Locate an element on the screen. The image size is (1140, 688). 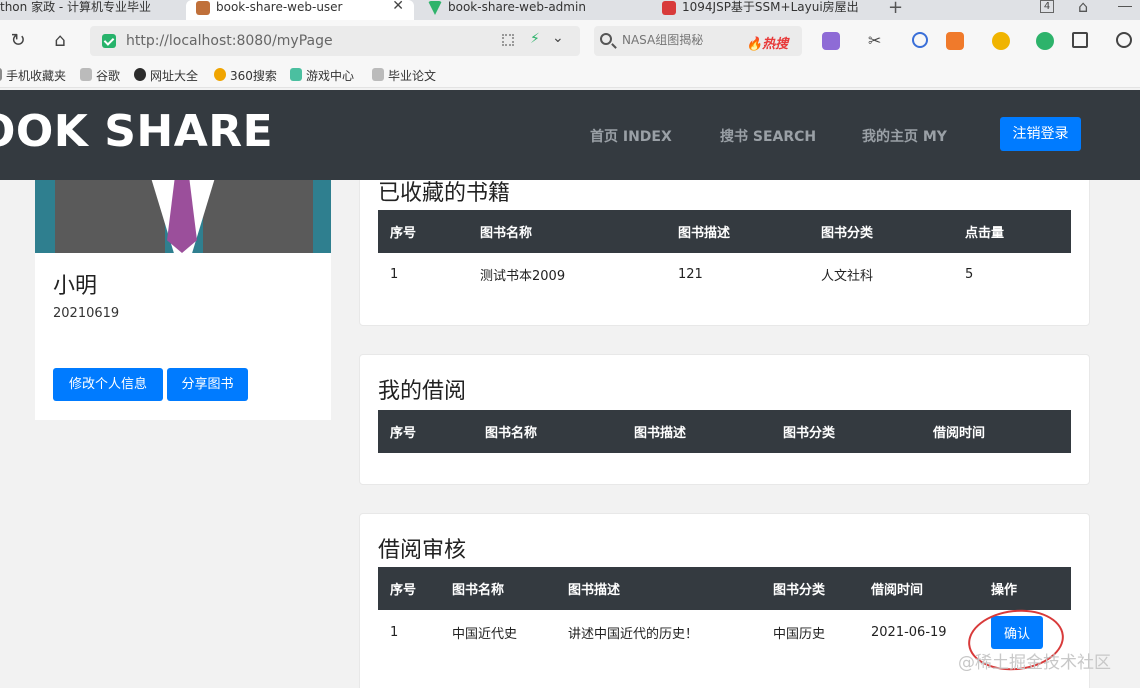
profile-name: 小明 is located at coordinates (75, 286).